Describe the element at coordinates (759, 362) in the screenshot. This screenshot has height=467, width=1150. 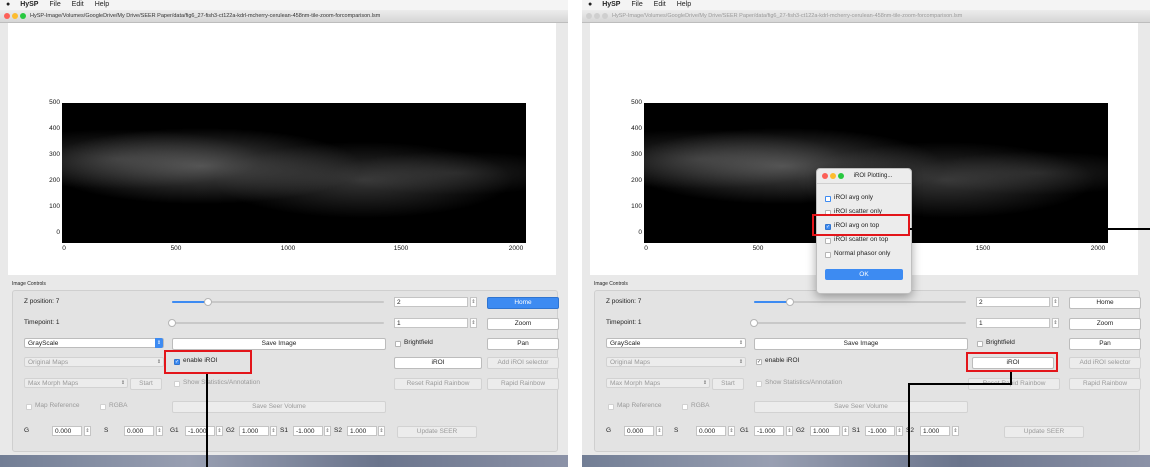
I see `enable-iroi-checkbox: ✓` at that location.